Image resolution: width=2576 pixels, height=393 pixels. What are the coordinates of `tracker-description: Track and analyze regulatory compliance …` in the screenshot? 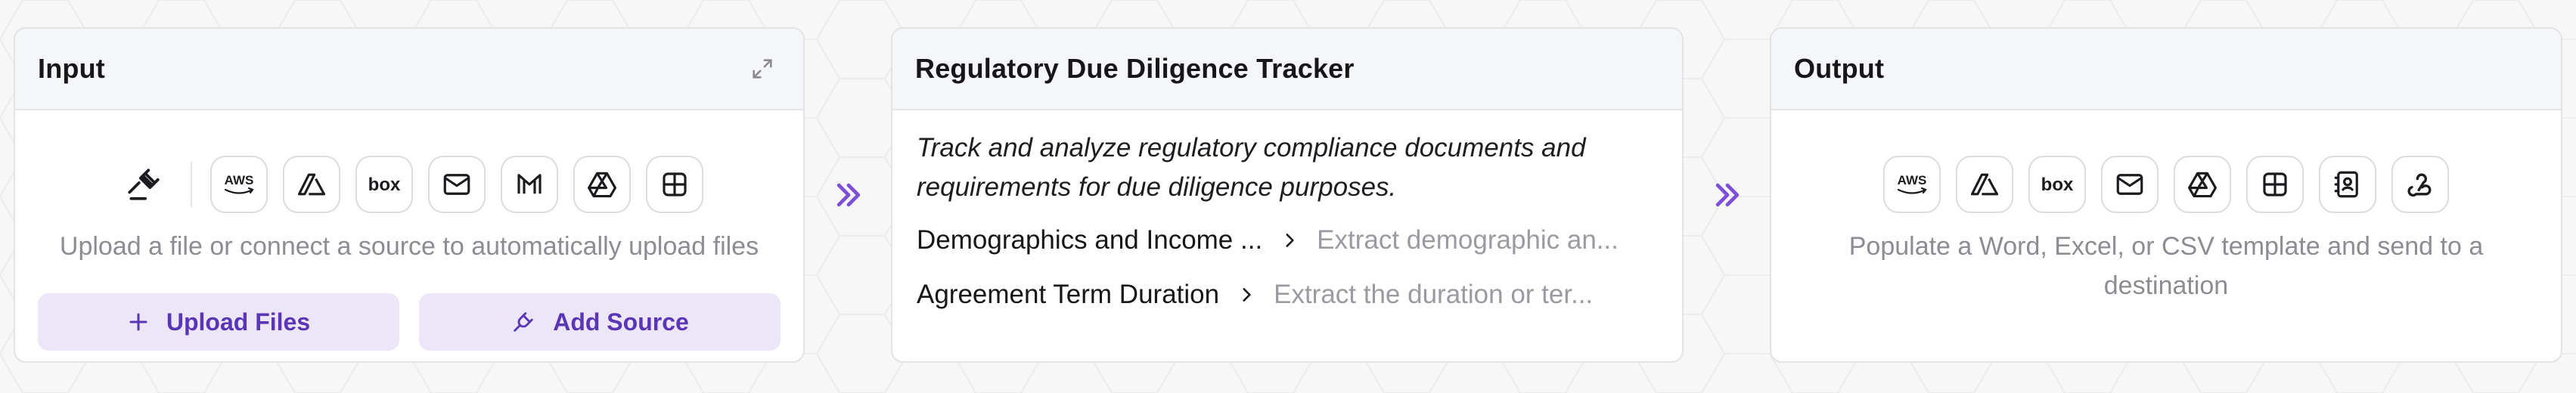 It's located at (1251, 167).